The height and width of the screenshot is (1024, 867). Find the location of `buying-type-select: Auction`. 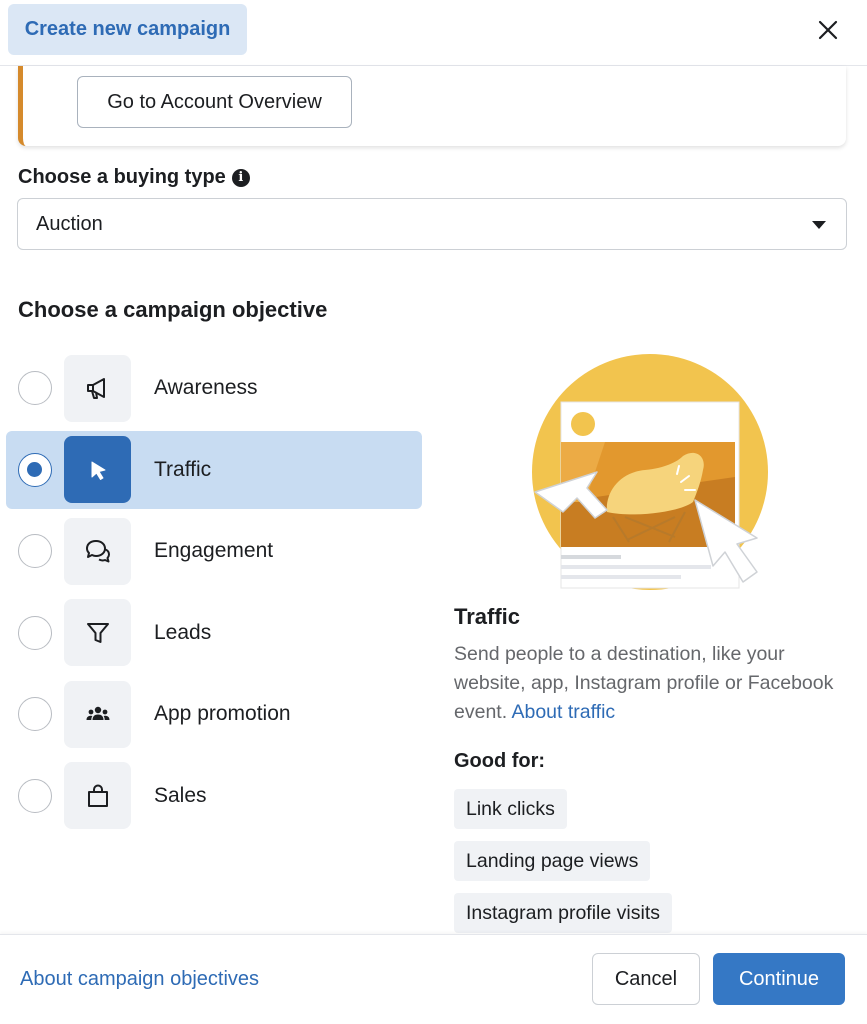

buying-type-select: Auction is located at coordinates (432, 224).